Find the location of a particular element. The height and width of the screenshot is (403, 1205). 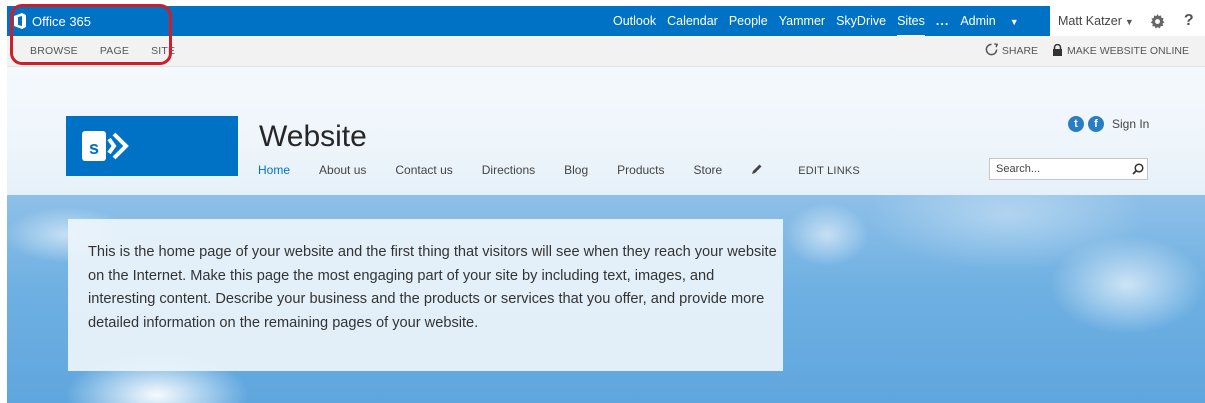

lock-icon is located at coordinates (1057, 51).